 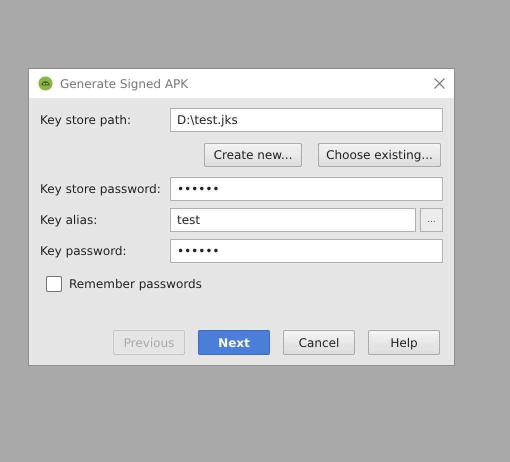 I want to click on field-label: Key password:, so click(x=84, y=251).